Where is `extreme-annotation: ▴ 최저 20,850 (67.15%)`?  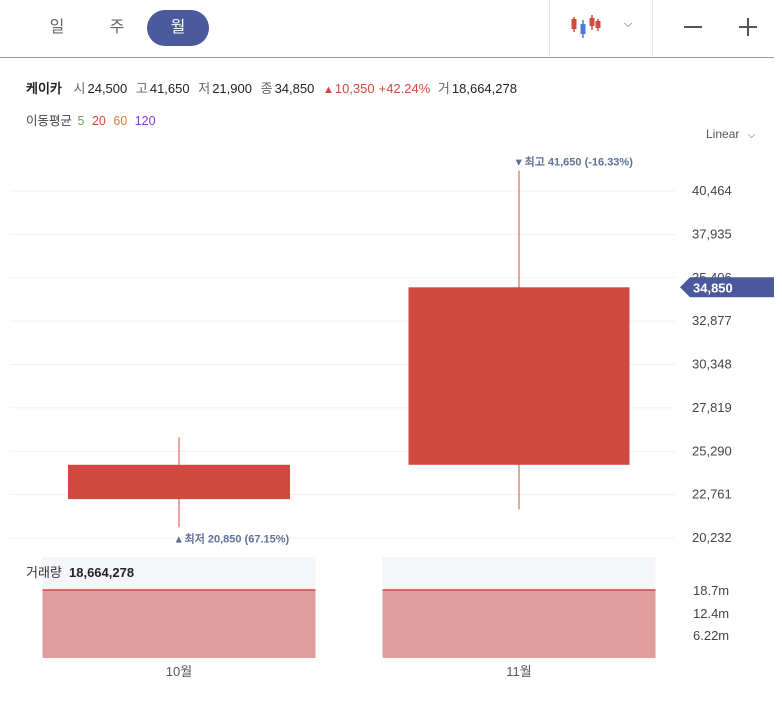 extreme-annotation: ▴ 최저 20,850 (67.15%) is located at coordinates (232, 538).